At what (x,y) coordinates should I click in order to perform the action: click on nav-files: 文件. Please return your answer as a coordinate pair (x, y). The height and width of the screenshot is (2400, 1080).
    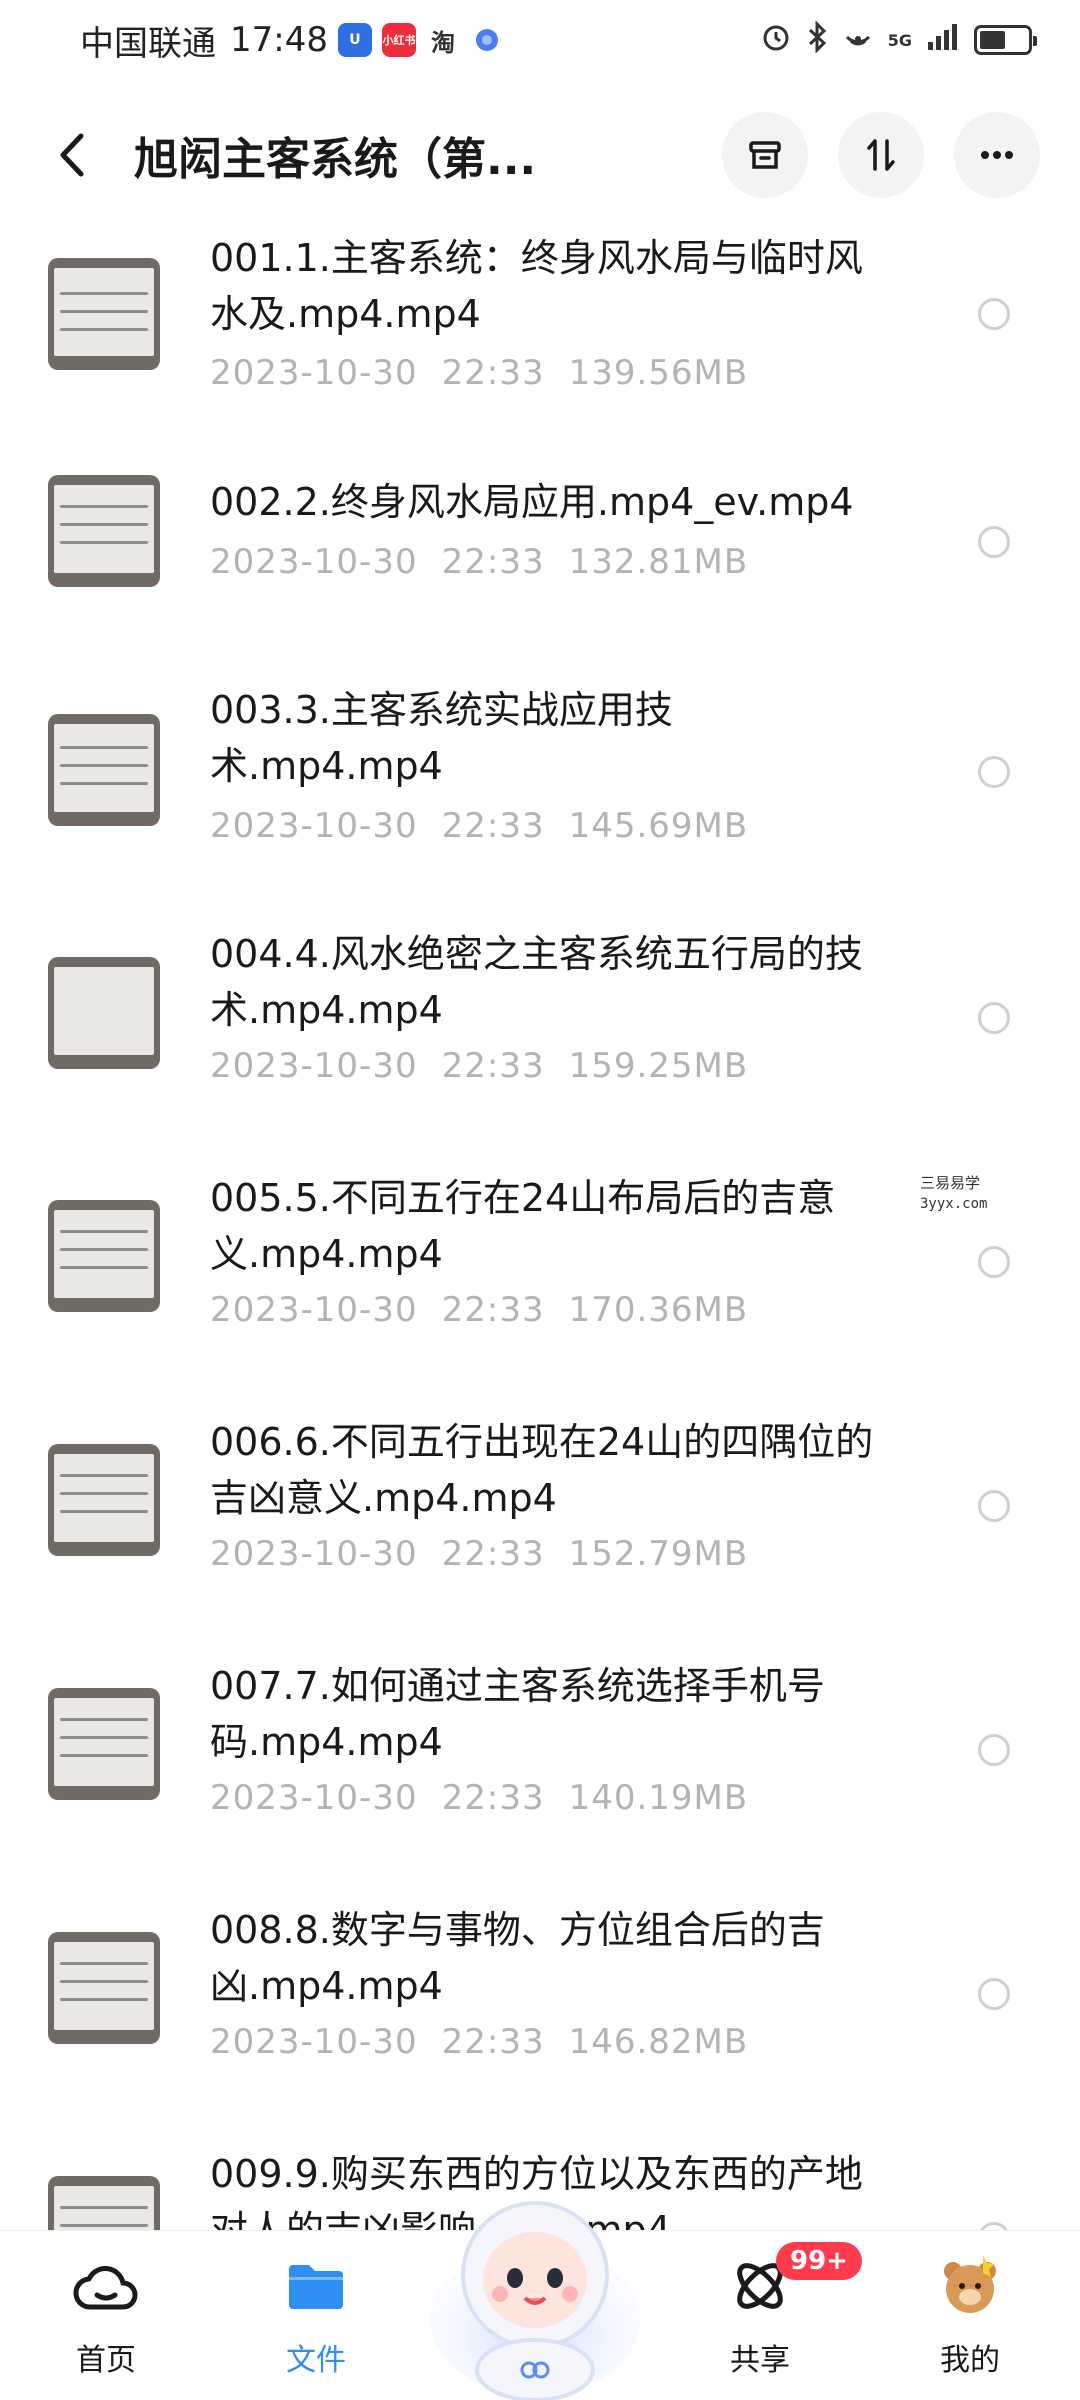
    Looking at the image, I should click on (316, 2315).